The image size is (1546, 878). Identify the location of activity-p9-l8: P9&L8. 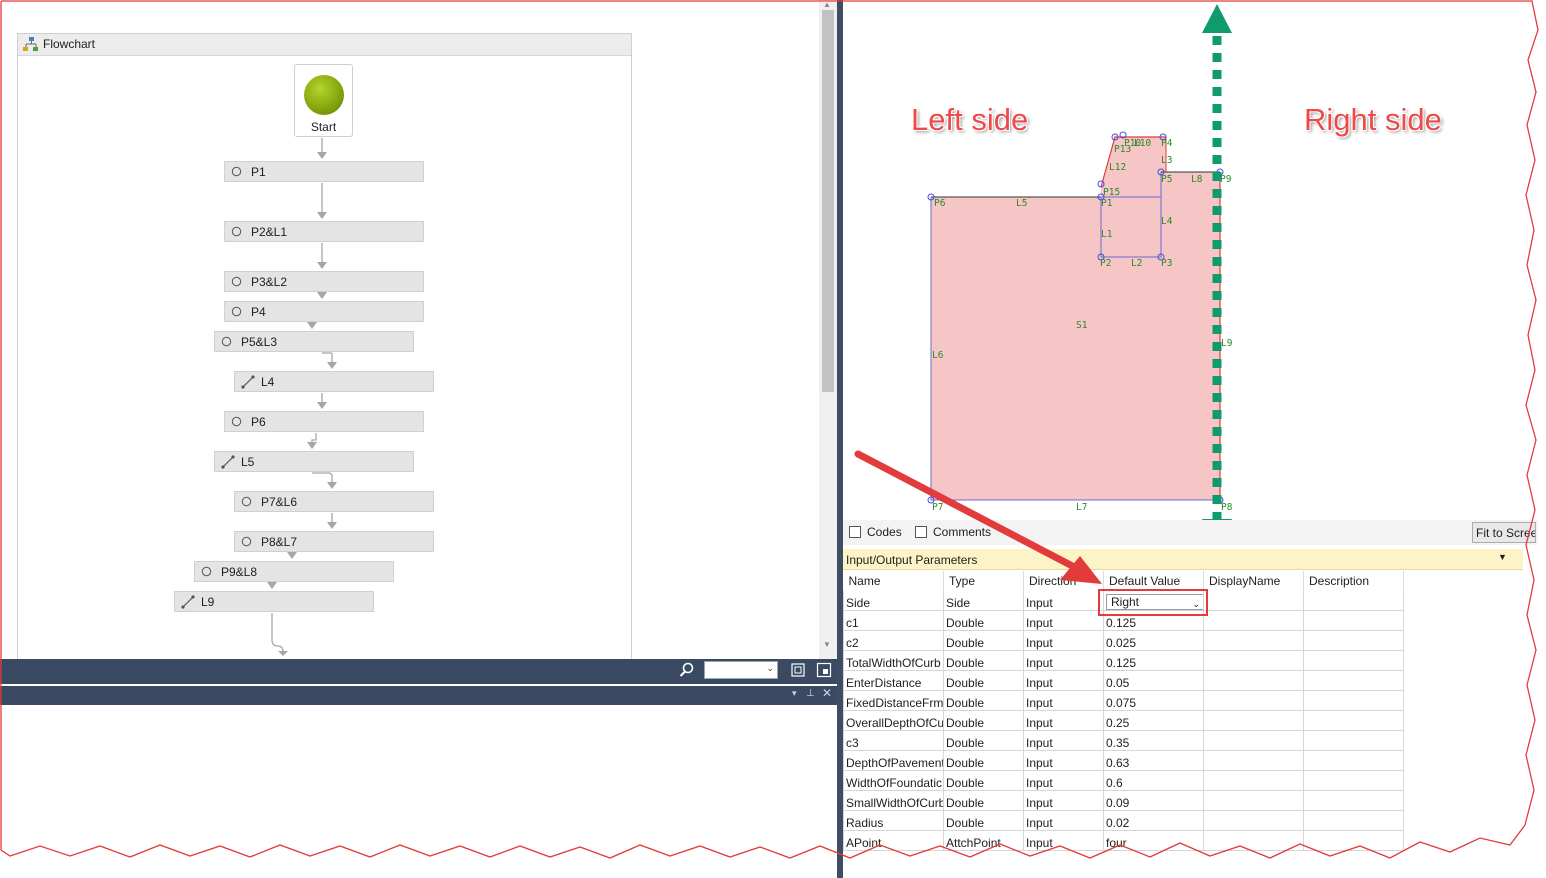
(294, 571).